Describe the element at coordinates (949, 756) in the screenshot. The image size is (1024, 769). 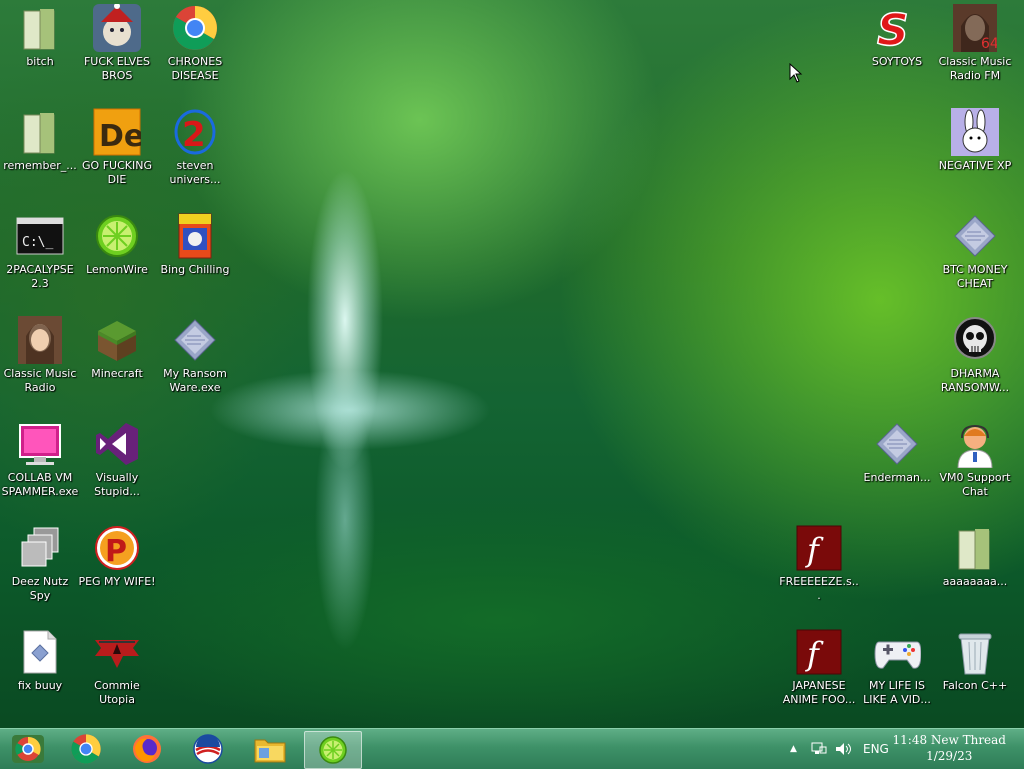
I see `clock-date: 1/29/23` at that location.